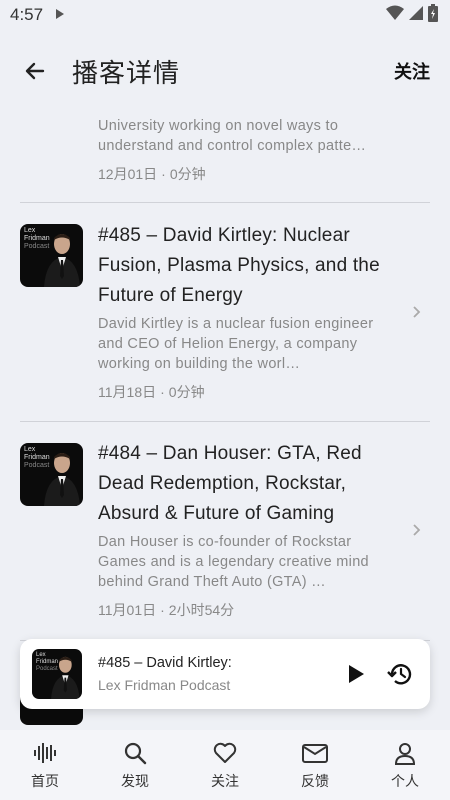 This screenshot has height=800, width=450. What do you see at coordinates (126, 72) in the screenshot?
I see `page-title: 播客详情` at bounding box center [126, 72].